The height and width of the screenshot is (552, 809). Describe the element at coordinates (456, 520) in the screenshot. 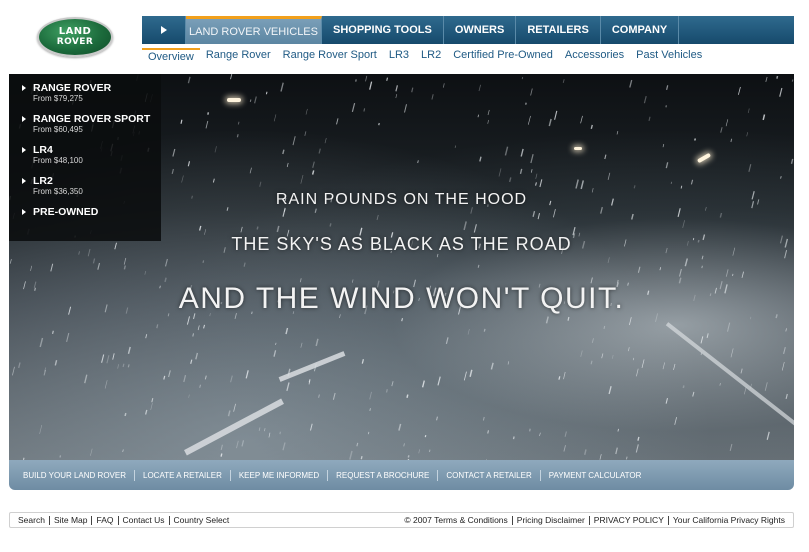

I see `footer-terms-link: © 2007 Terms & Conditions` at that location.